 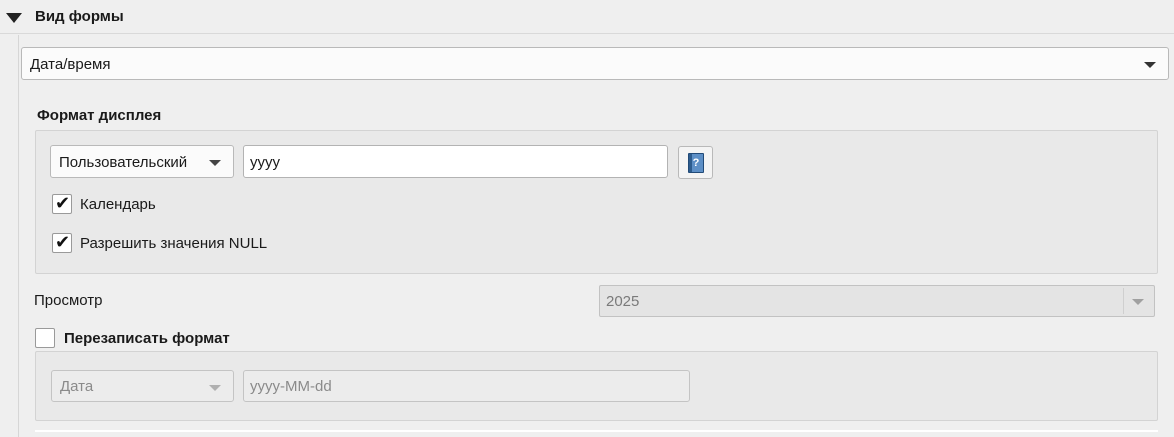 What do you see at coordinates (14, 18) in the screenshot?
I see `collapse-triangle-icon` at bounding box center [14, 18].